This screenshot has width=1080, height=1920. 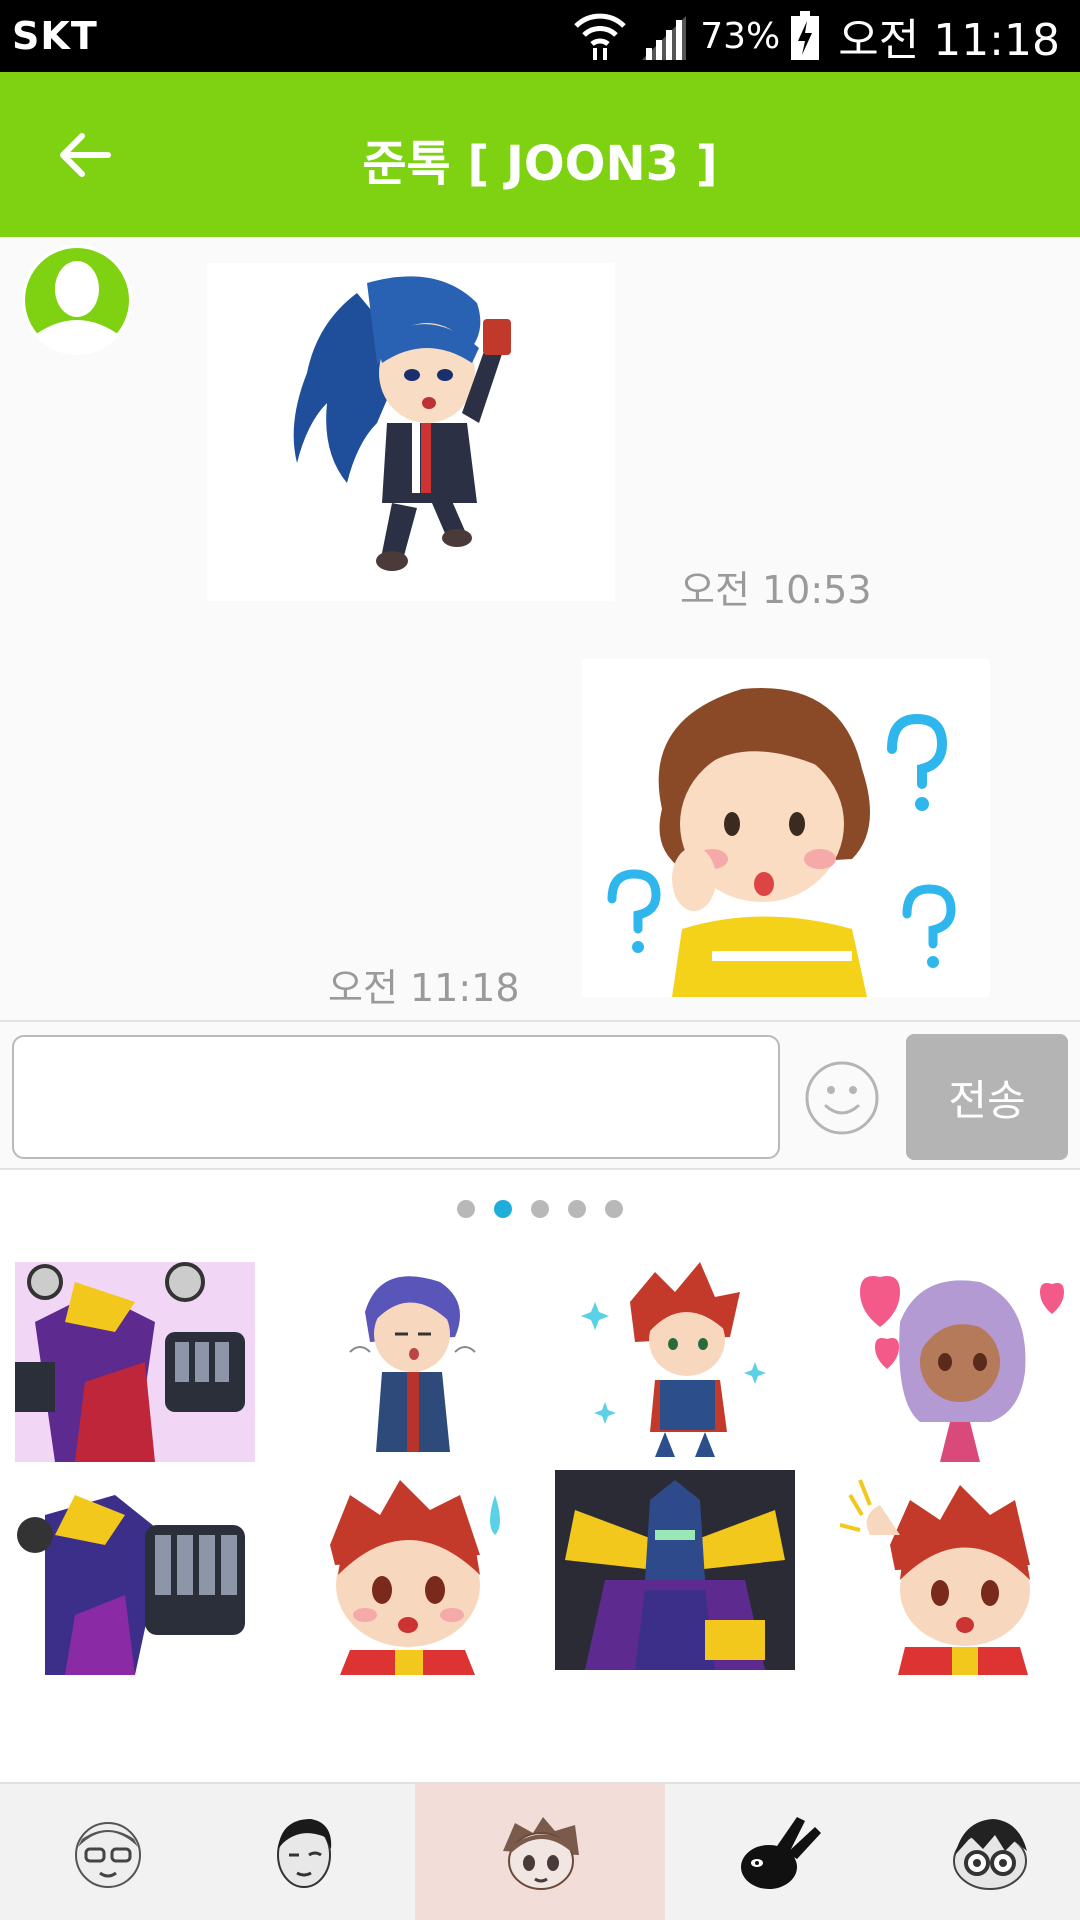 What do you see at coordinates (776, 590) in the screenshot?
I see `incoming-message-time: 오전 10:53` at bounding box center [776, 590].